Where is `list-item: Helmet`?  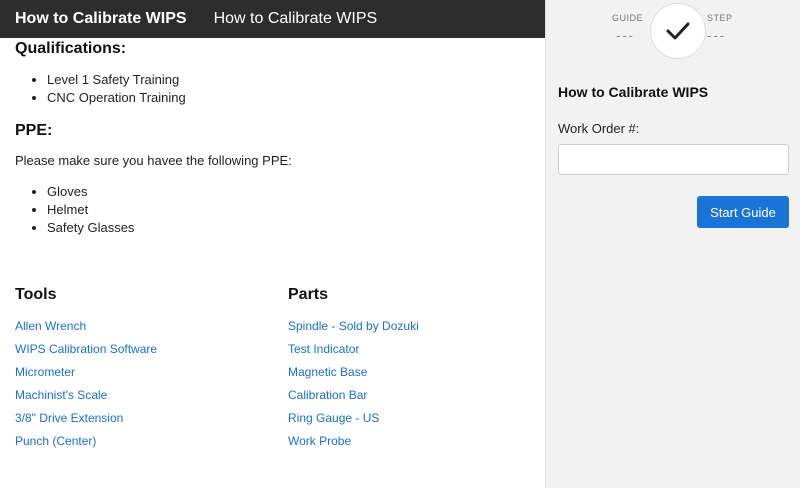 list-item: Helmet is located at coordinates (90, 210).